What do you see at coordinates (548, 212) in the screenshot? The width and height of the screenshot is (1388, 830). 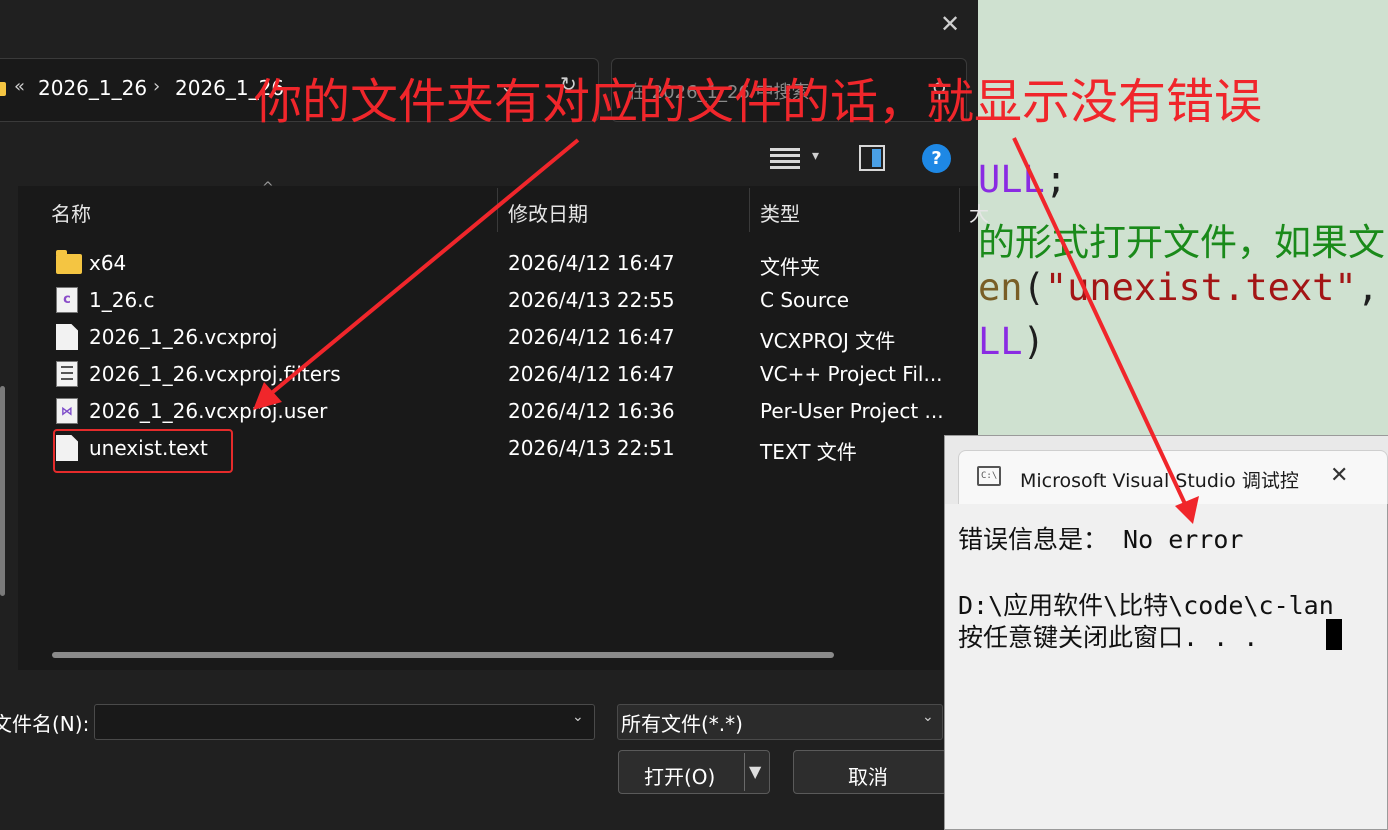 I see `column-header-date: 修改日期` at bounding box center [548, 212].